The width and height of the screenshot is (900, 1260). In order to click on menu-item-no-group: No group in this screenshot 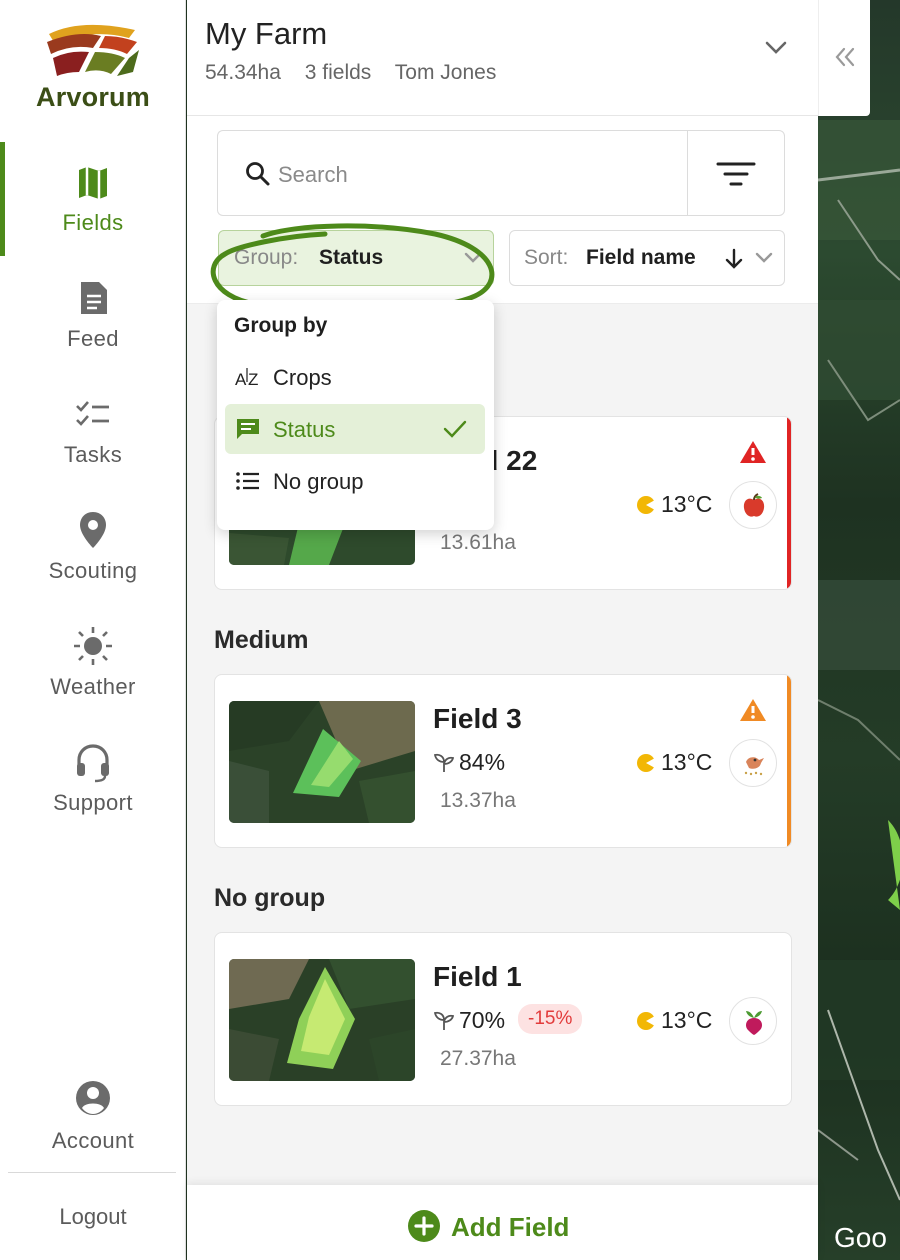, I will do `click(355, 481)`.